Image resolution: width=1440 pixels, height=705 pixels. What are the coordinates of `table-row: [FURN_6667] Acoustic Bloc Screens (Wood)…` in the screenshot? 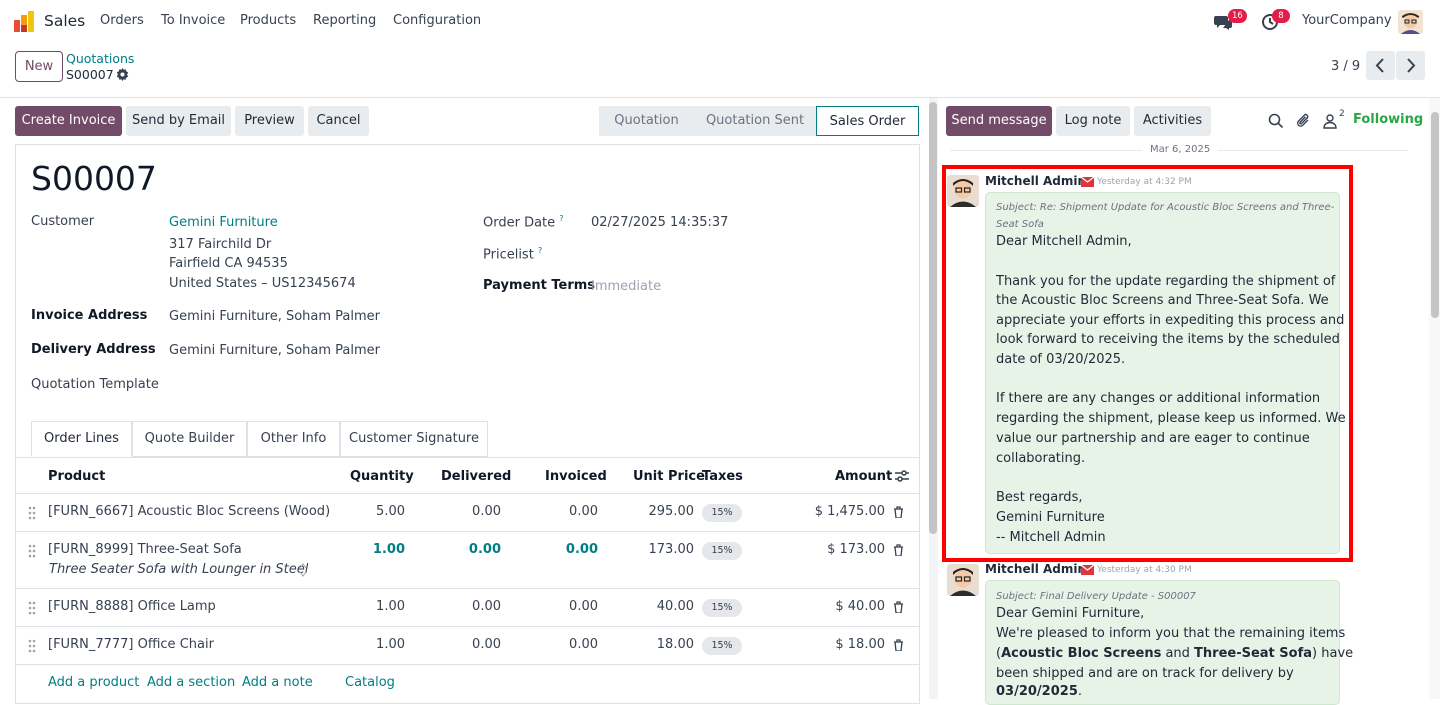 It's located at (467, 513).